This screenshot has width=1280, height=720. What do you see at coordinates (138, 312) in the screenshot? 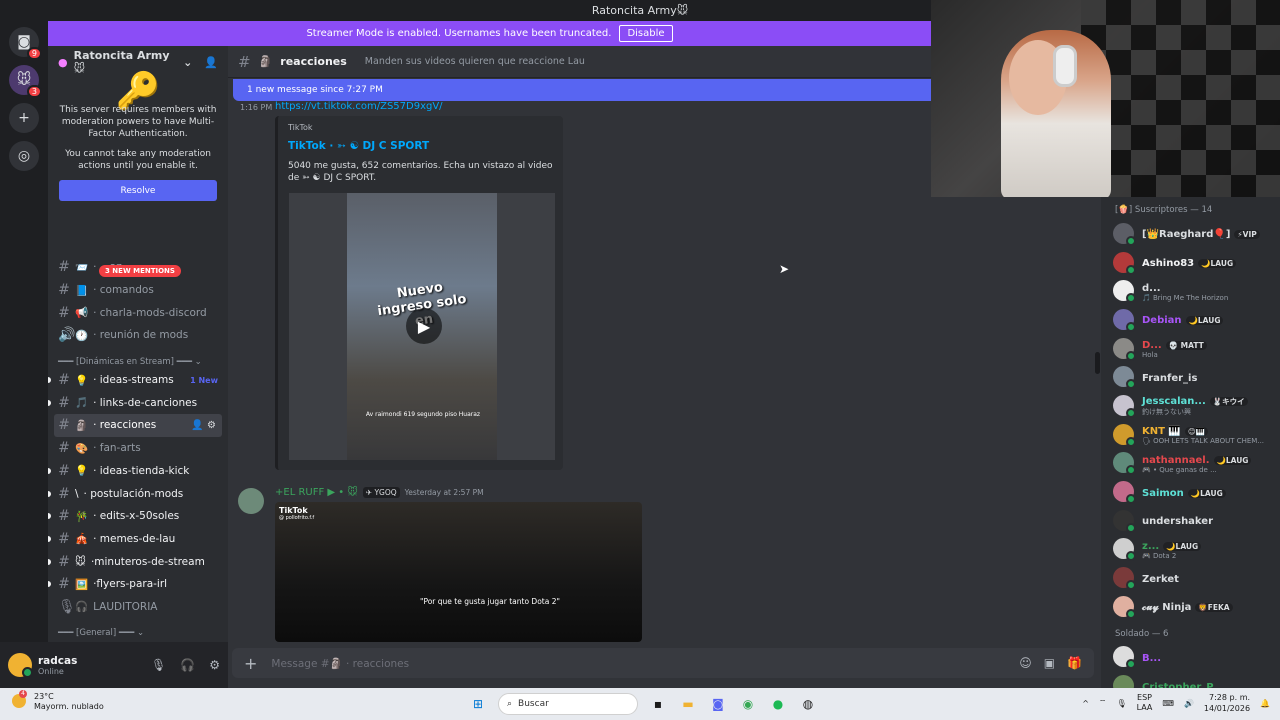
I see `channel-item: # 📢 · charla-mods-discord` at bounding box center [138, 312].